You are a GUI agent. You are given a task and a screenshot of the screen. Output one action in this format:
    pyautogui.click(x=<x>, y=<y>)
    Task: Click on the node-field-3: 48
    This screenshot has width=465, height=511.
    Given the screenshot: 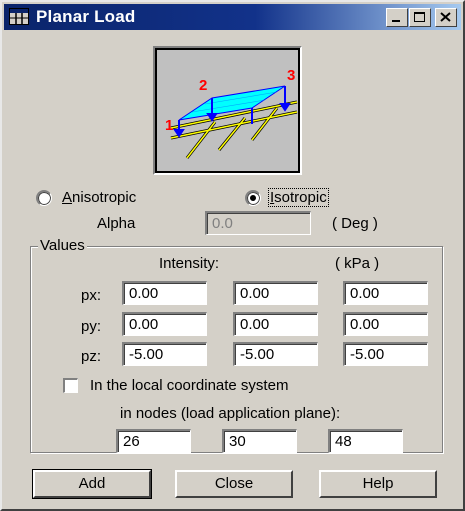 What is the action you would take?
    pyautogui.click(x=365, y=441)
    